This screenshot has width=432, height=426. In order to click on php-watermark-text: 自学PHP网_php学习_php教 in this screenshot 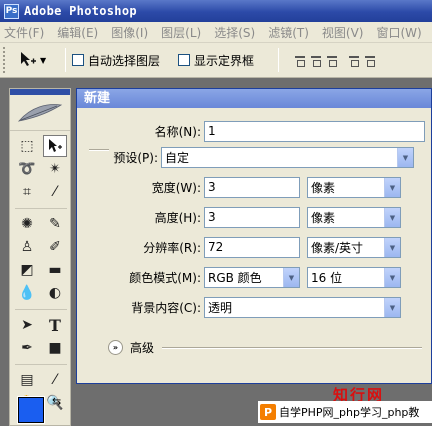, I will do `click(349, 412)`.